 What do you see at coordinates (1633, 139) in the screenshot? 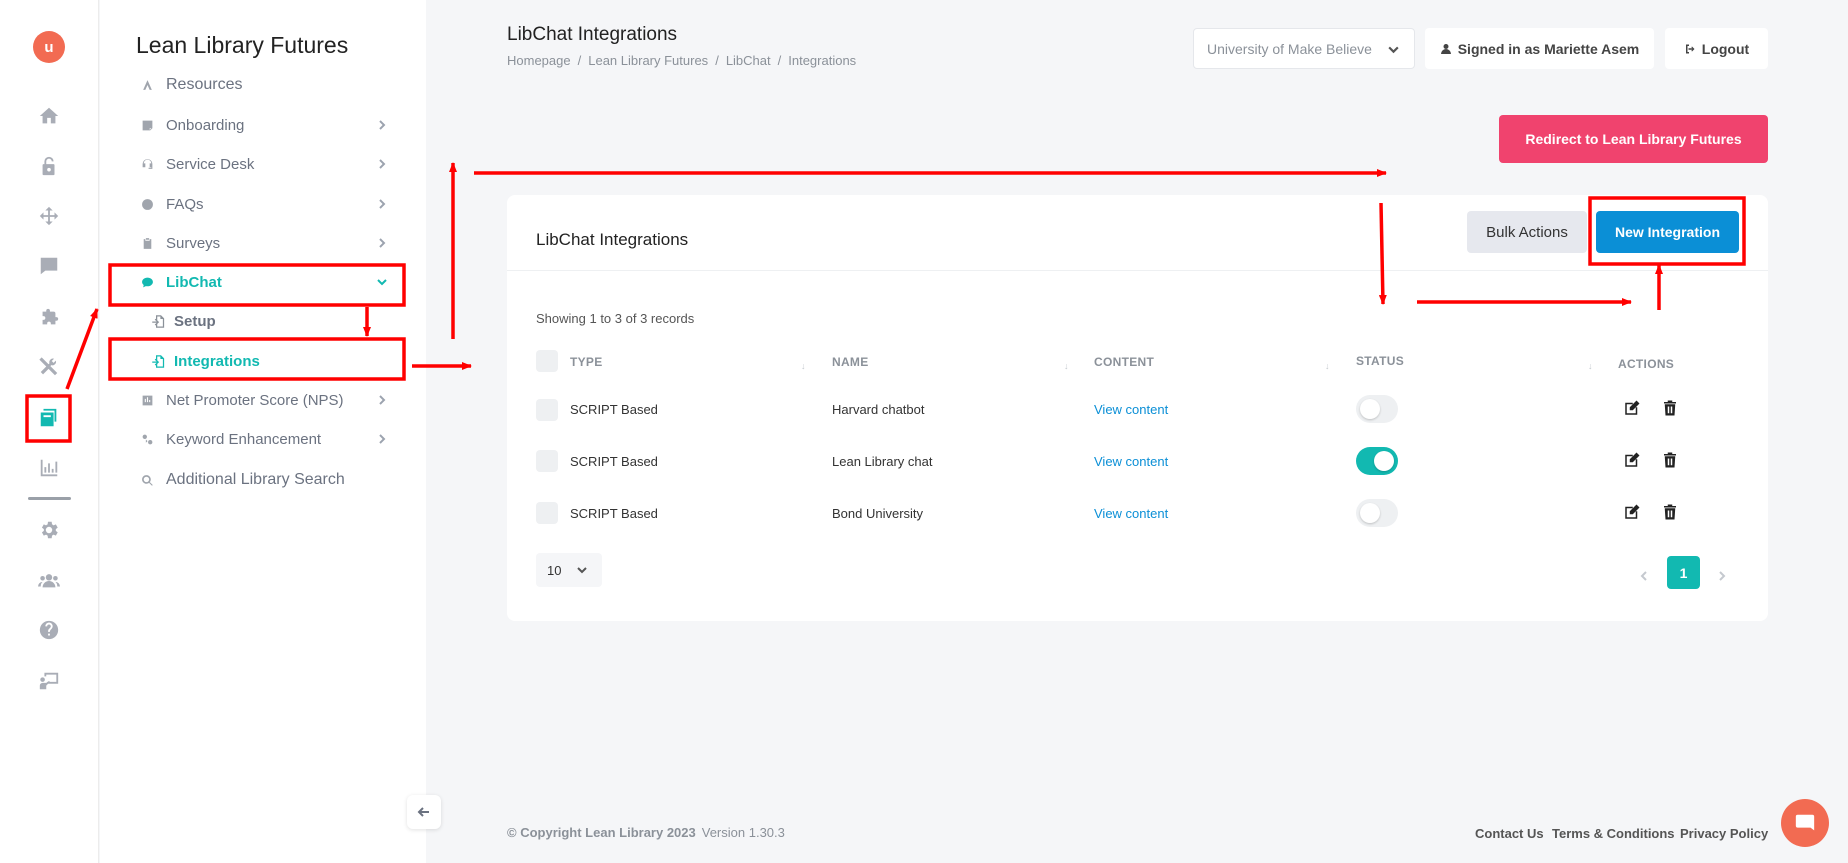
I see `redirect-button: Redirect to Lean Library Futures` at bounding box center [1633, 139].